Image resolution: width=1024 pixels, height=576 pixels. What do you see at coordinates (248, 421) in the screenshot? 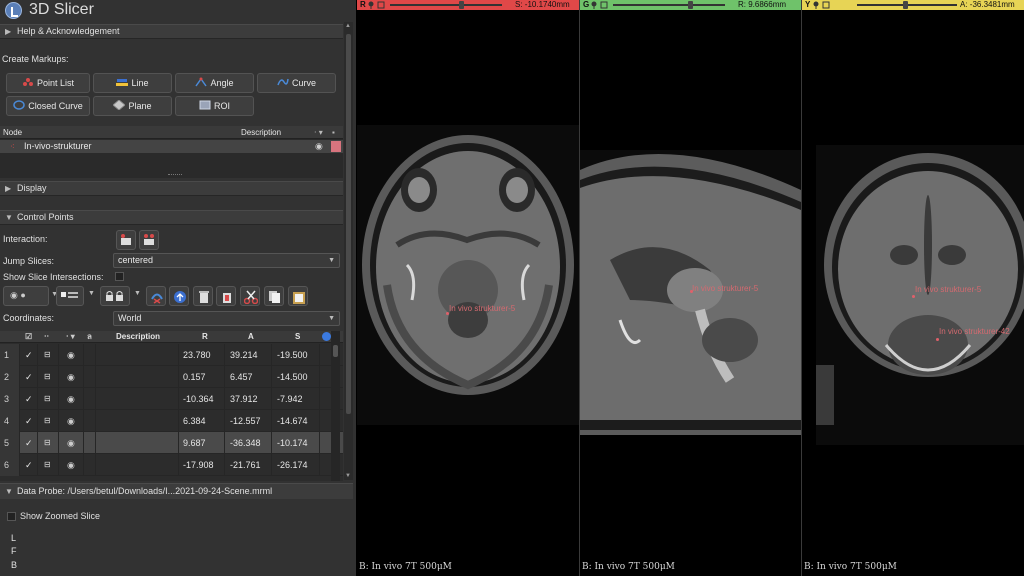
I see `a-cell: -12.557` at bounding box center [248, 421].